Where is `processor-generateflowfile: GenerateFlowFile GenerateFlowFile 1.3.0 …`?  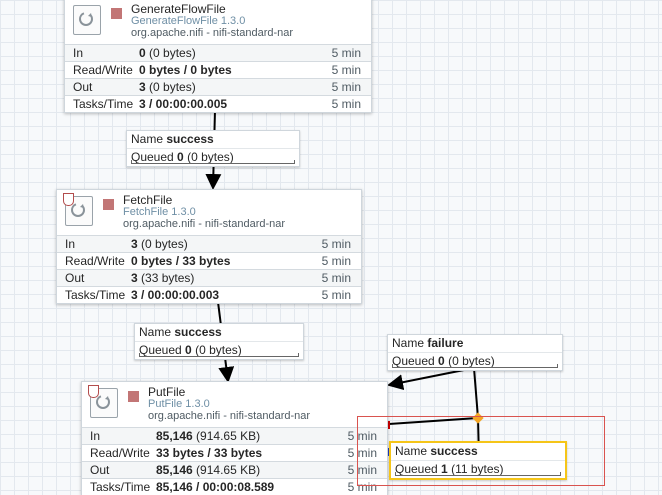 processor-generateflowfile: GenerateFlowFile GenerateFlowFile 1.3.0 … is located at coordinates (218, 56).